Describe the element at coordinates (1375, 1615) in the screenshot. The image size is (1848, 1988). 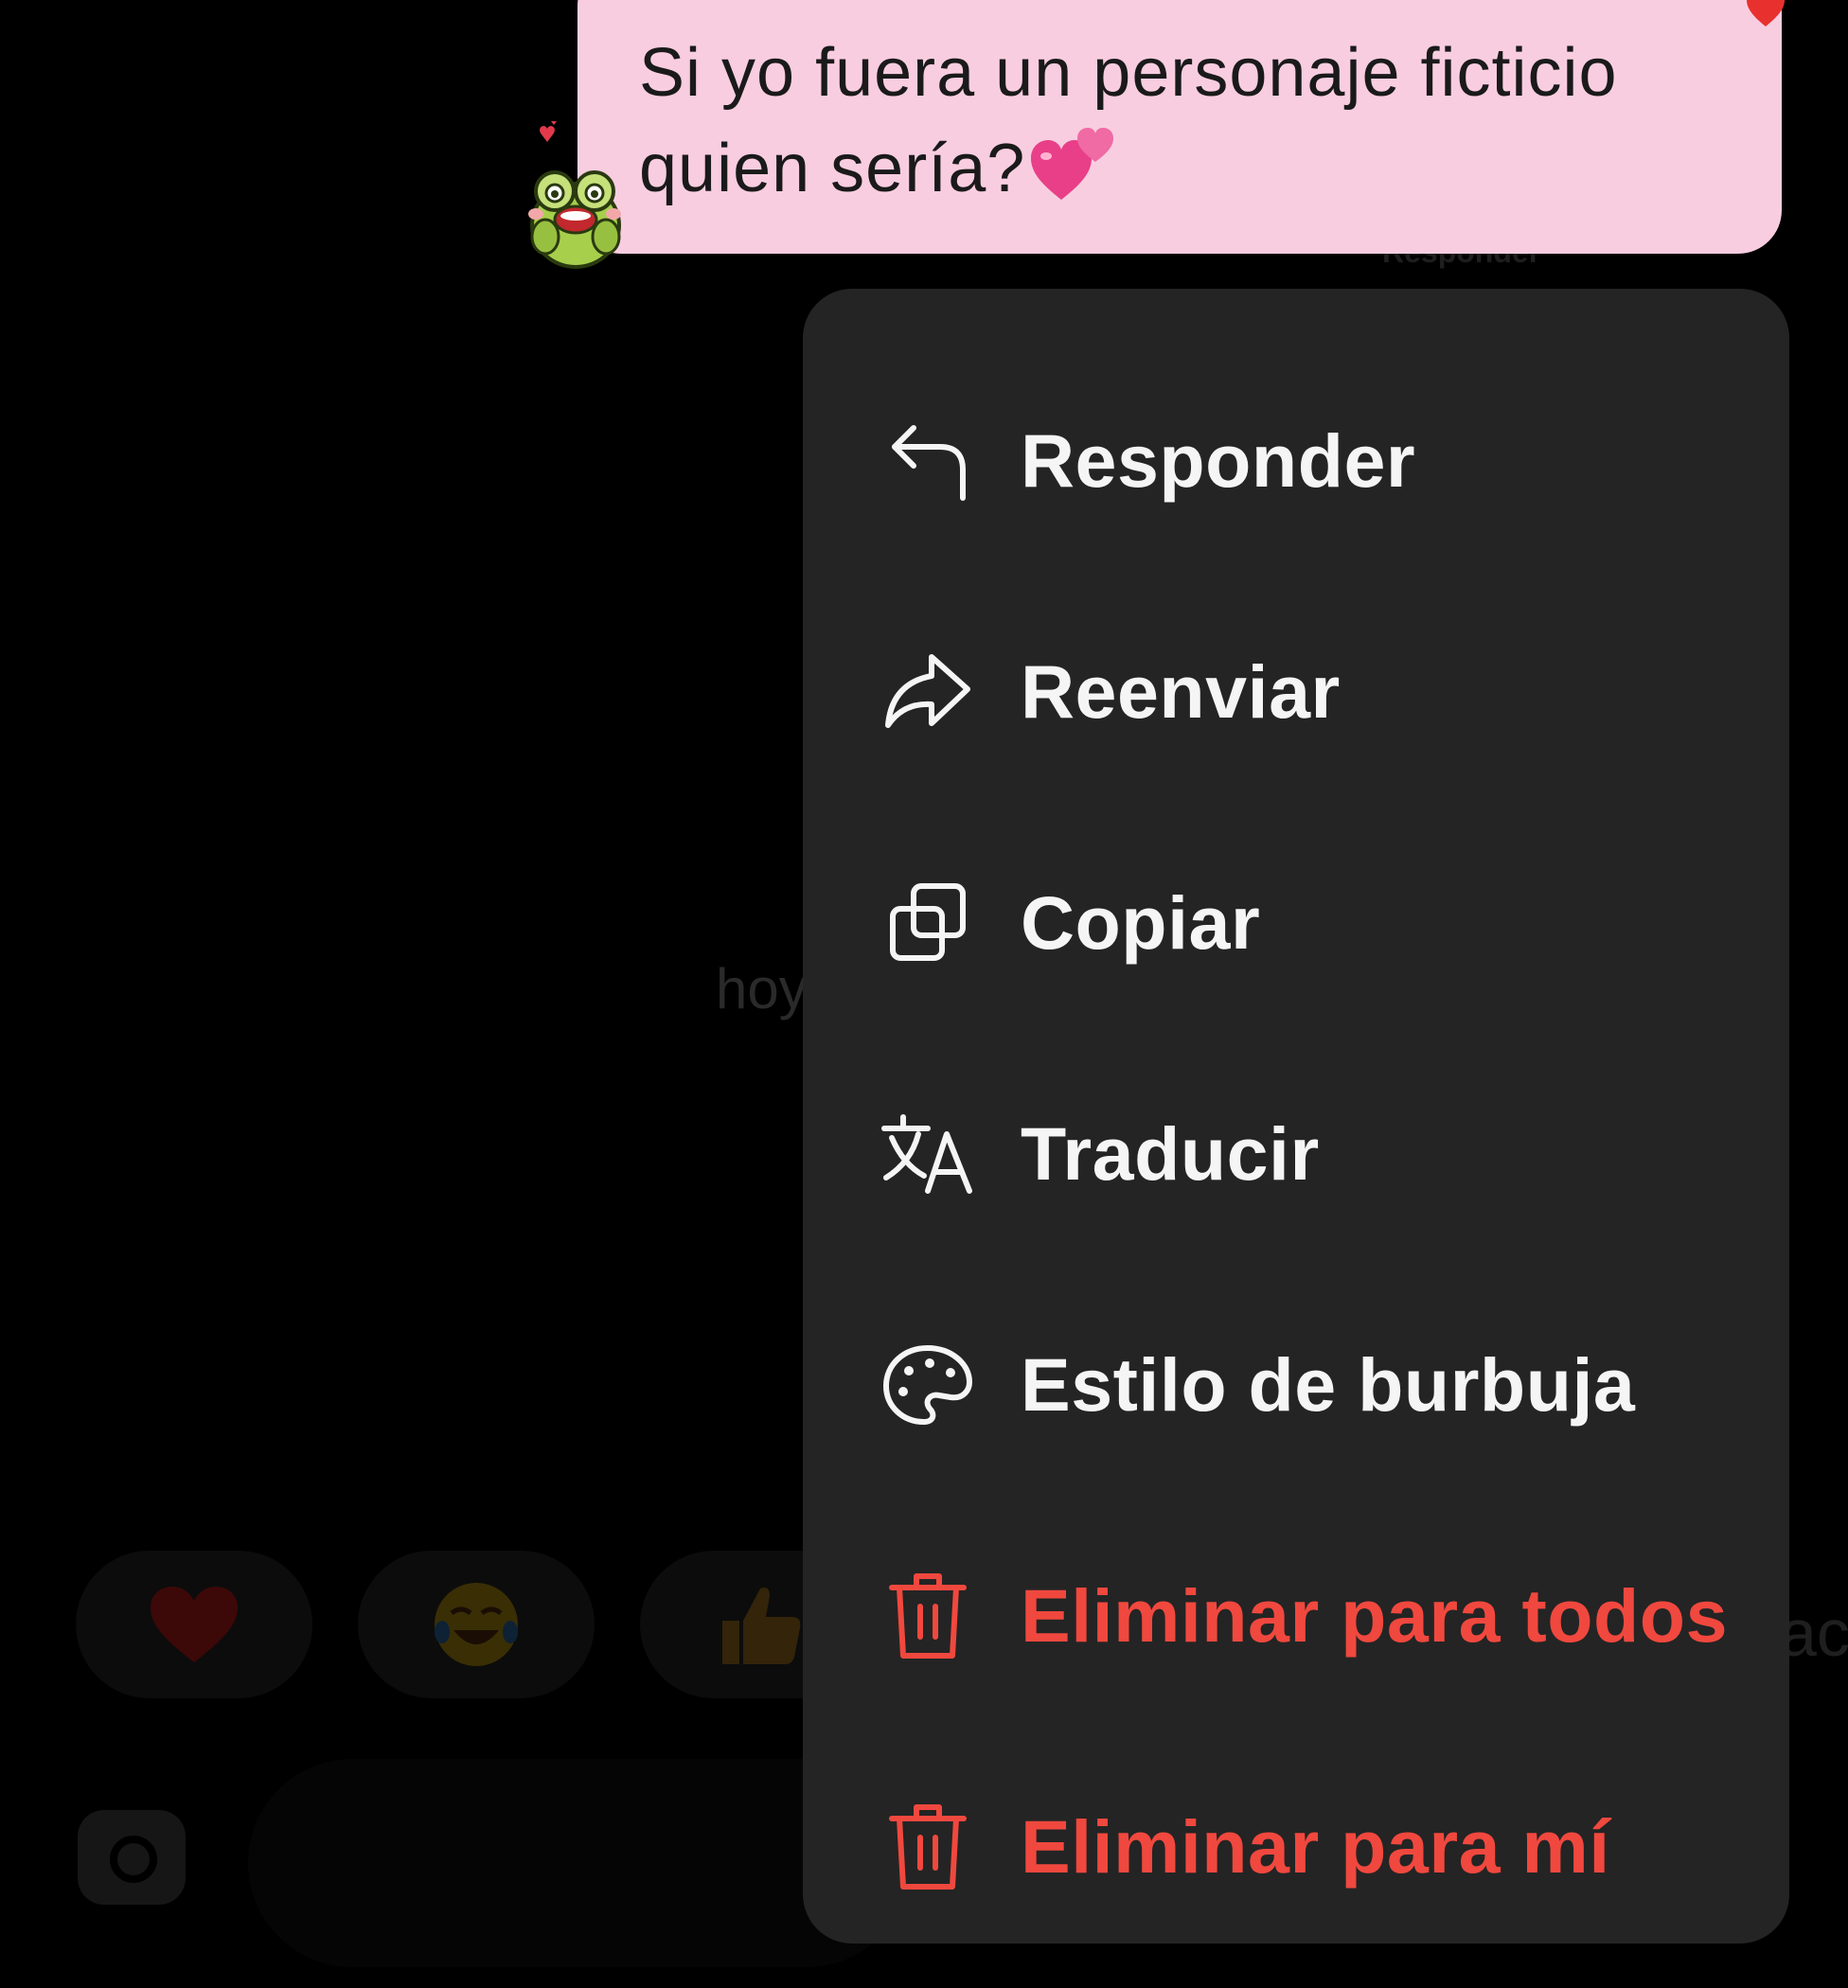
I see `menu-item-label: Eliminar para todos` at that location.